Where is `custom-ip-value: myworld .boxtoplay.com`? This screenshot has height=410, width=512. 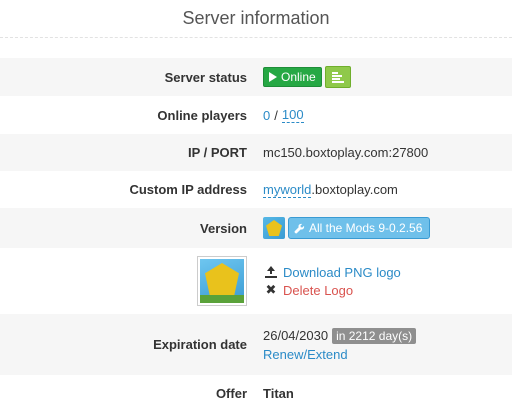
custom-ip-value: myworld .boxtoplay.com is located at coordinates (330, 190).